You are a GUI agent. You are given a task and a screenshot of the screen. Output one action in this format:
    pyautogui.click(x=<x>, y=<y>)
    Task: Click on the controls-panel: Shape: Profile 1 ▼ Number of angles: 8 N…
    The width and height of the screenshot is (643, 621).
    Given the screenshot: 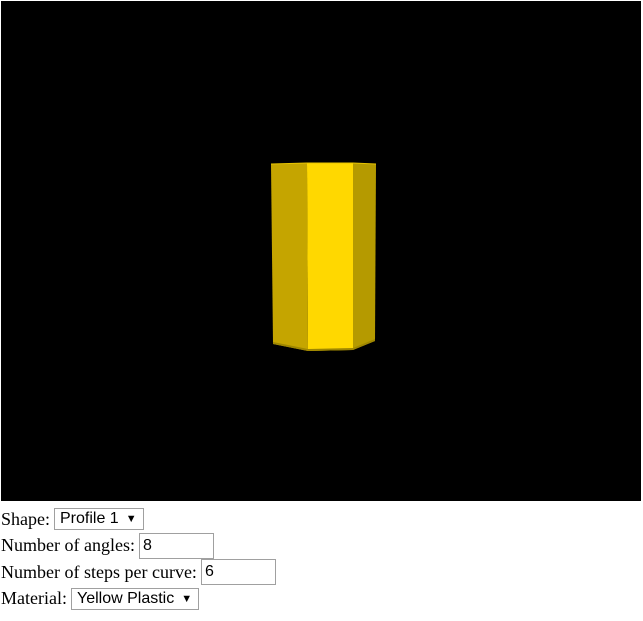 What is the action you would take?
    pyautogui.click(x=138, y=559)
    